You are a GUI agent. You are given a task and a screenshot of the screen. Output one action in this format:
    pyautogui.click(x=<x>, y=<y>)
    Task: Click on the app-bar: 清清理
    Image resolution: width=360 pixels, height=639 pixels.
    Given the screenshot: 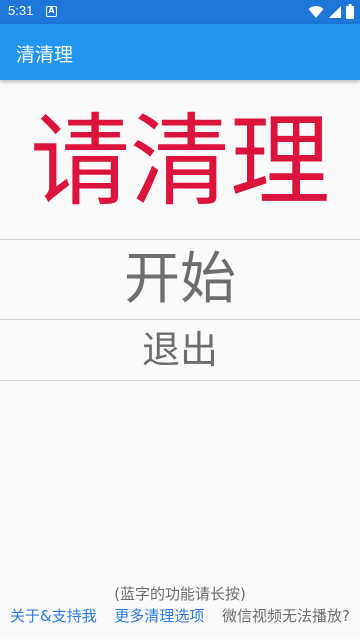 What is the action you would take?
    pyautogui.click(x=180, y=52)
    